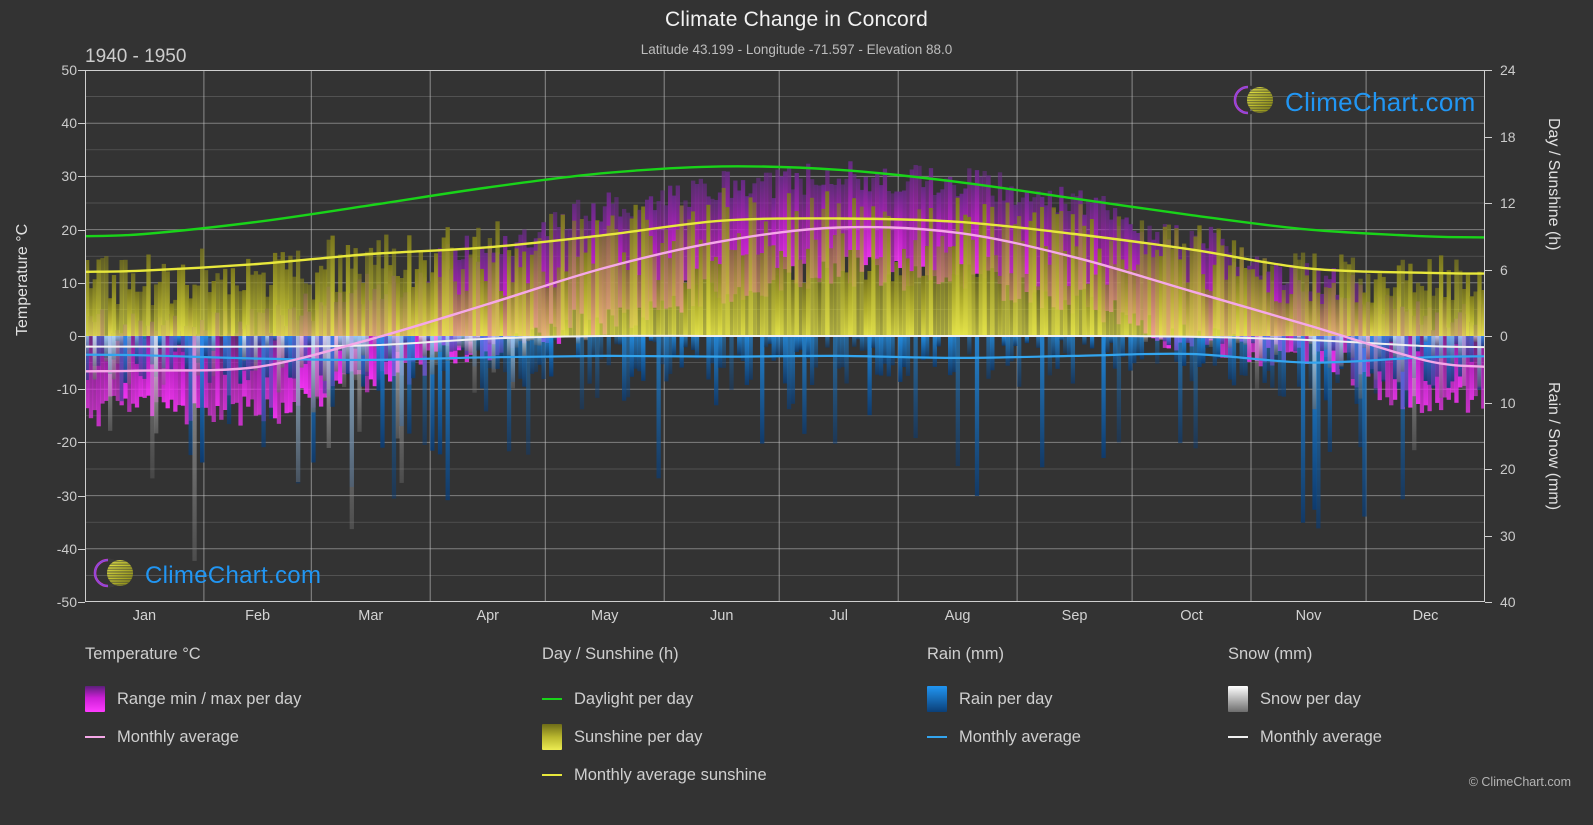  Describe the element at coordinates (1519, 782) in the screenshot. I see `copyright-label: © ClimeChart.com` at that location.